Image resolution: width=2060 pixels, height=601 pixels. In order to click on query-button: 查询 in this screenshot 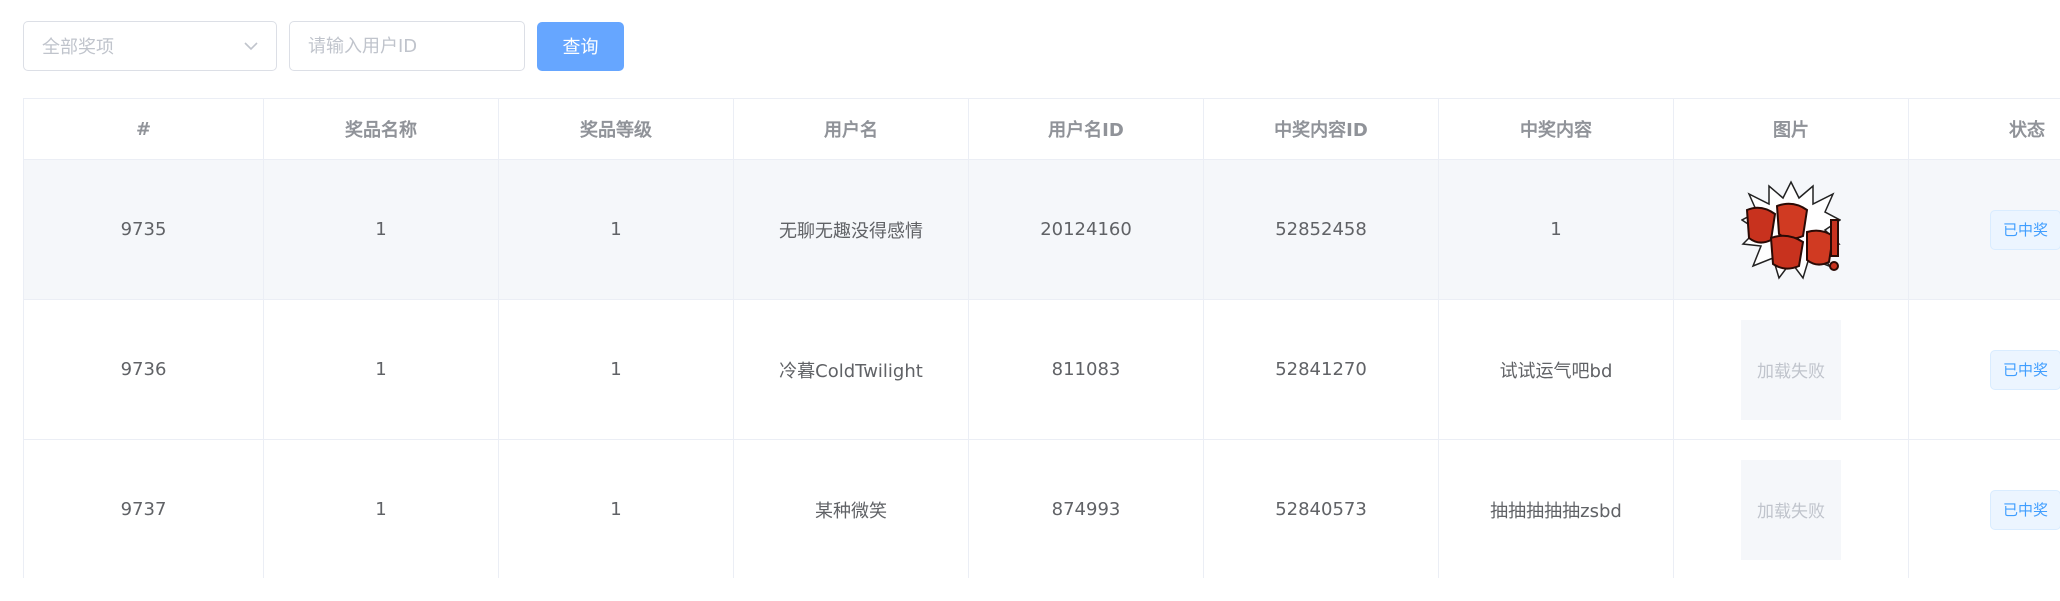, I will do `click(580, 46)`.